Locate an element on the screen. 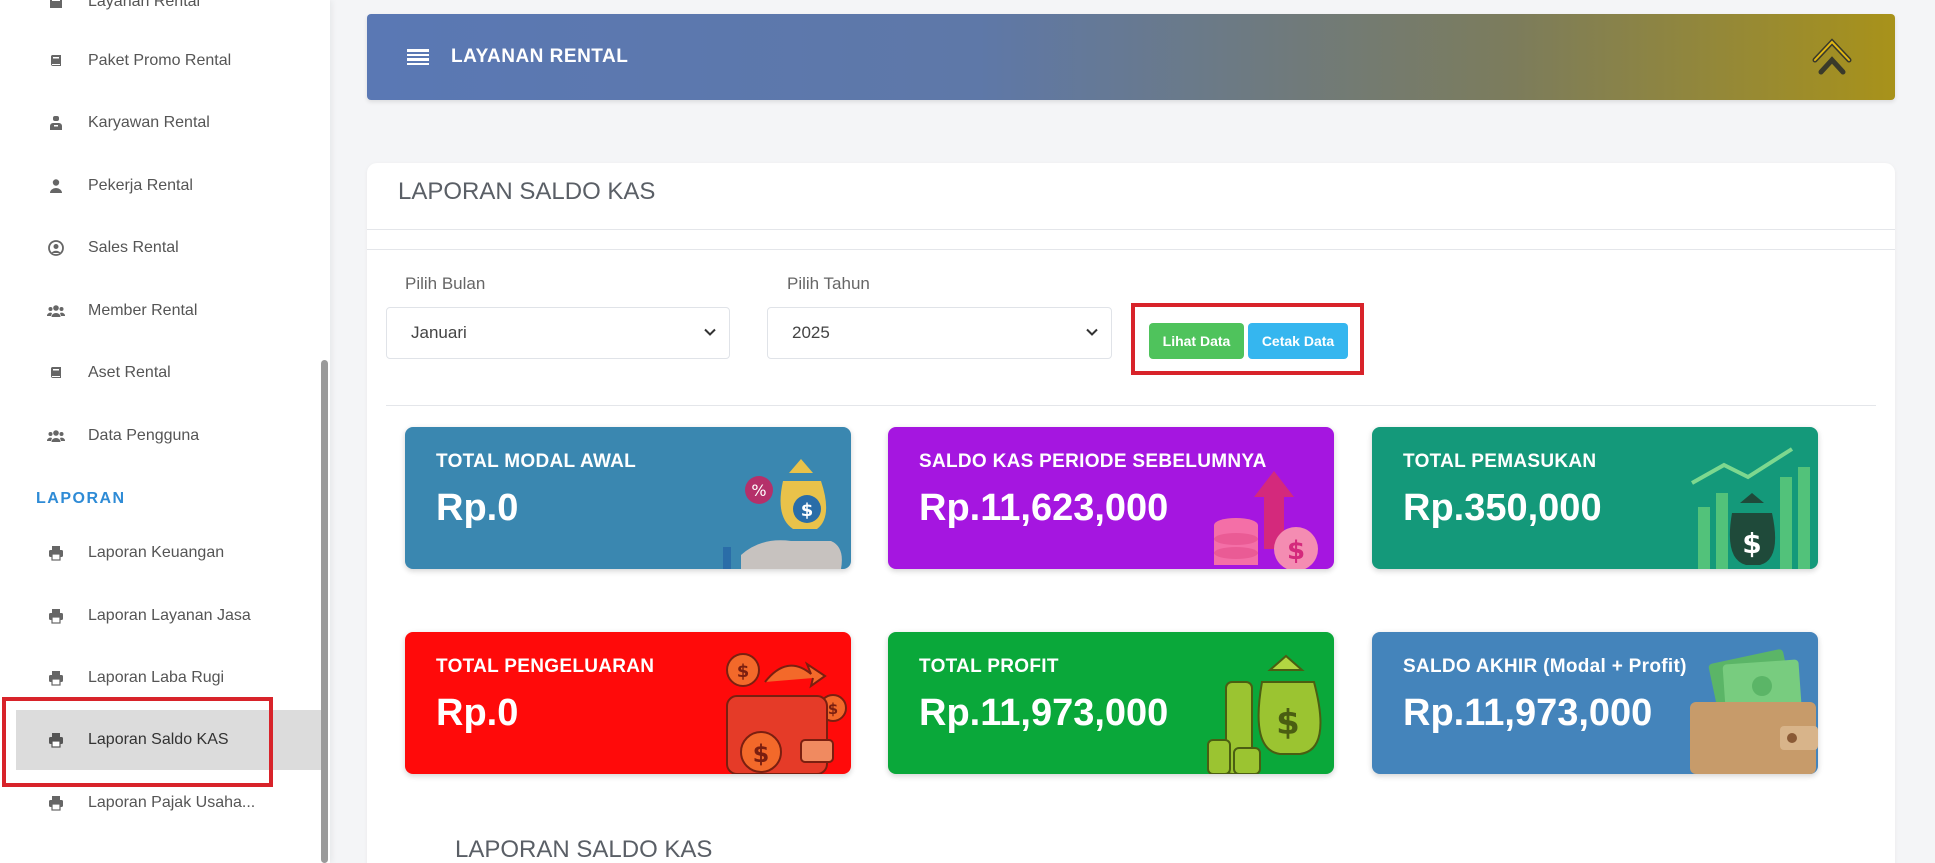 Image resolution: width=1935 pixels, height=863 pixels. user-circle-icon is located at coordinates (56, 248).